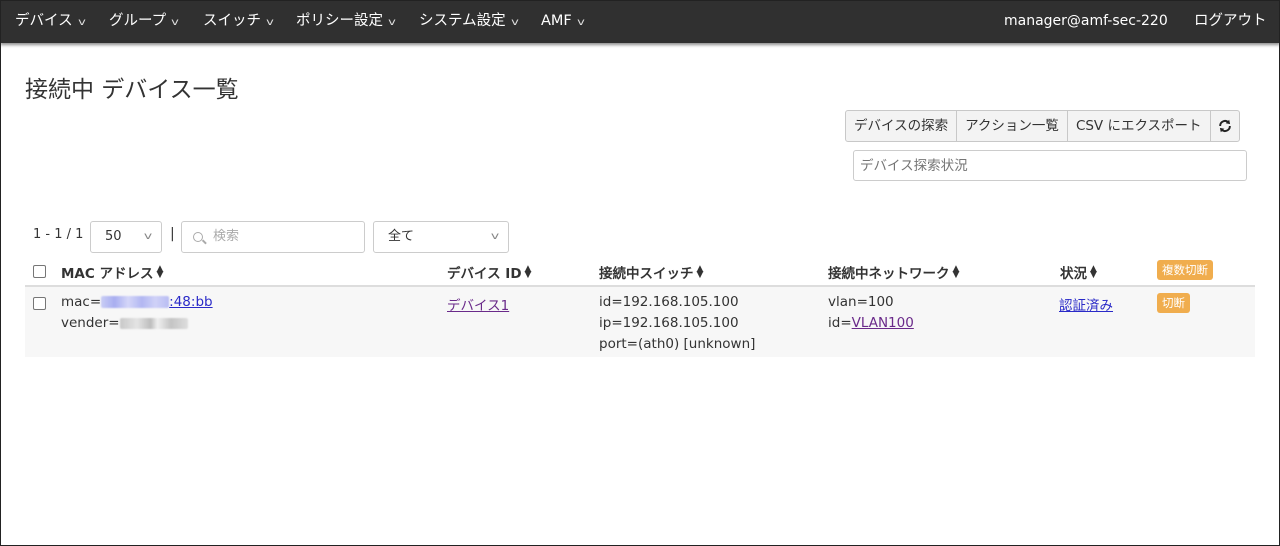  What do you see at coordinates (113, 236) in the screenshot?
I see `page-size-value: 50` at bounding box center [113, 236].